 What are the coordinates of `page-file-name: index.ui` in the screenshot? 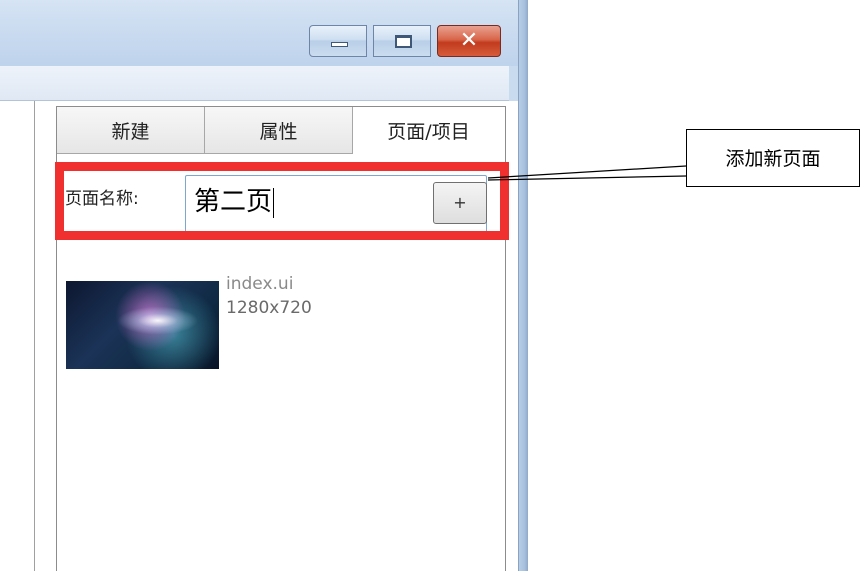 It's located at (260, 284).